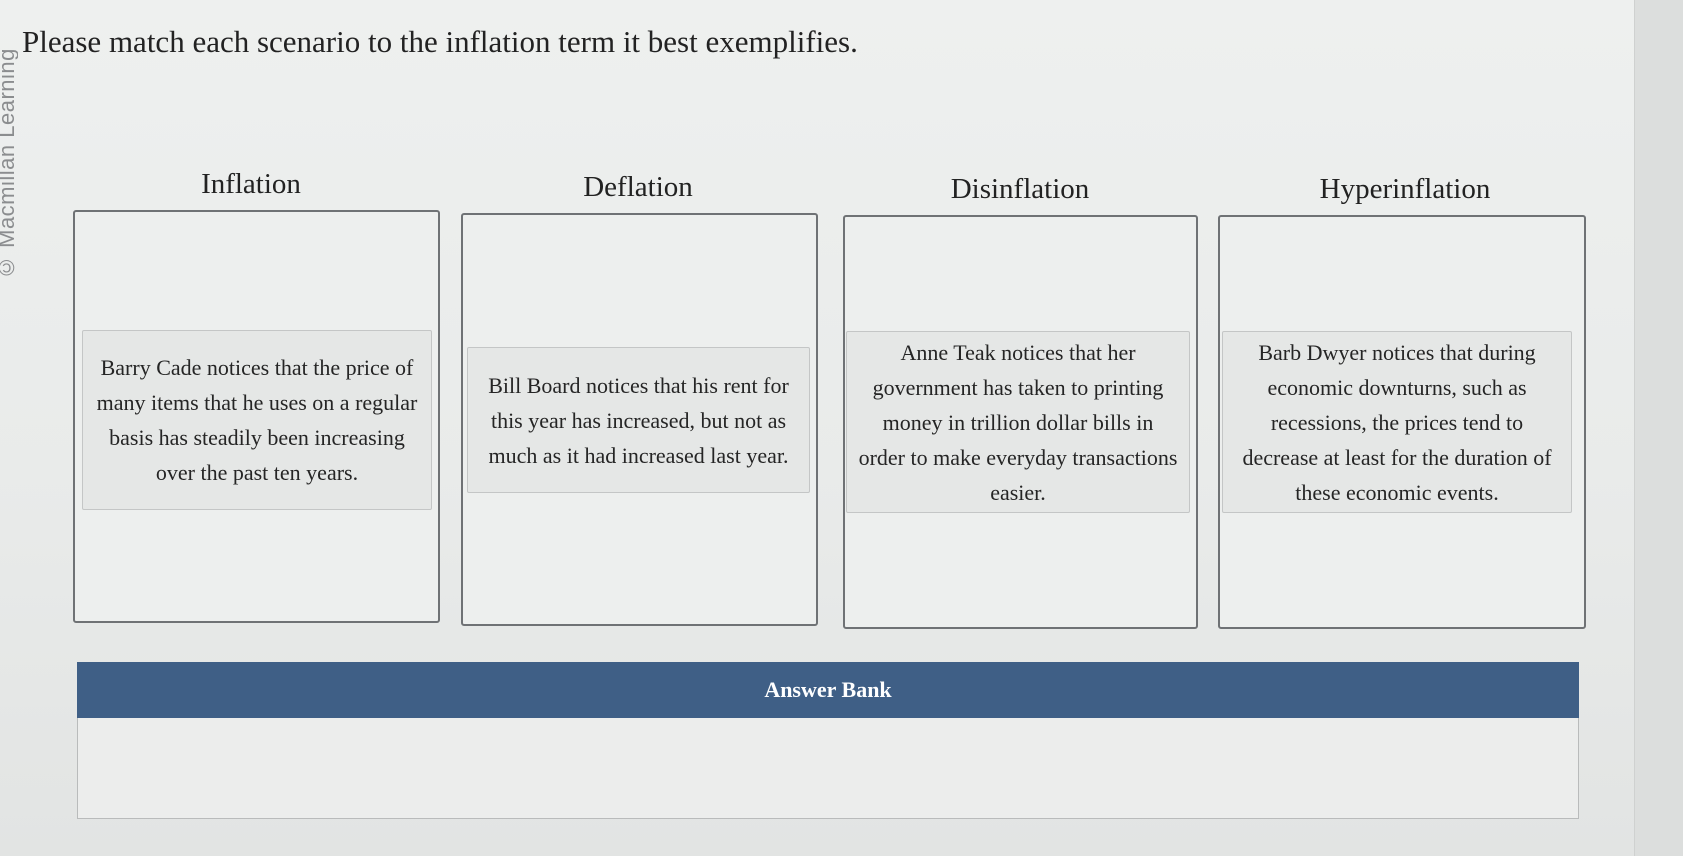 This screenshot has height=856, width=1683. I want to click on answer-bank-area, so click(828, 768).